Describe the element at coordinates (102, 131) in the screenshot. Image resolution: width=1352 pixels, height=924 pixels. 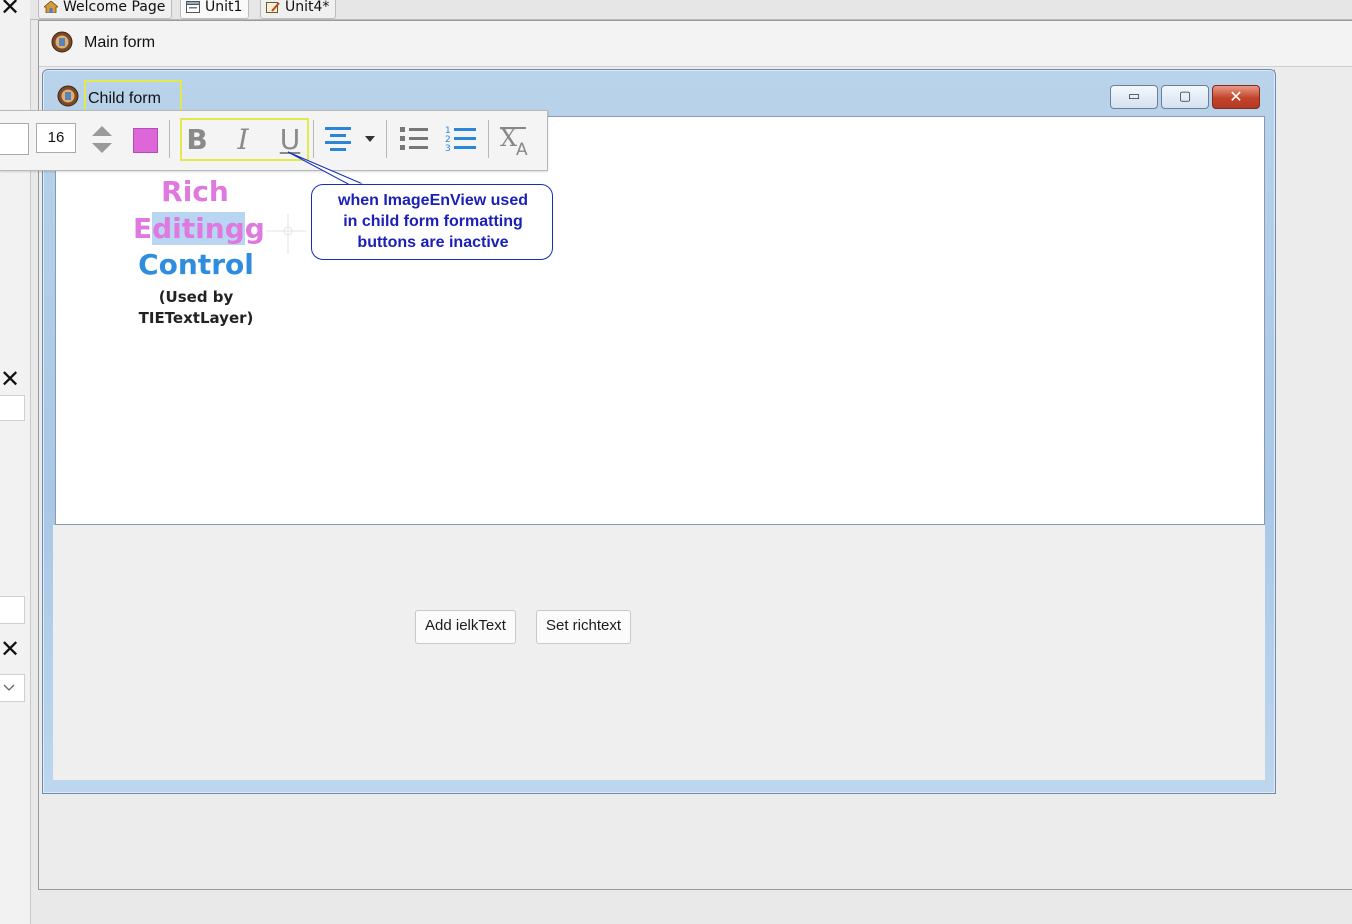
I see `spin-up-icon` at that location.